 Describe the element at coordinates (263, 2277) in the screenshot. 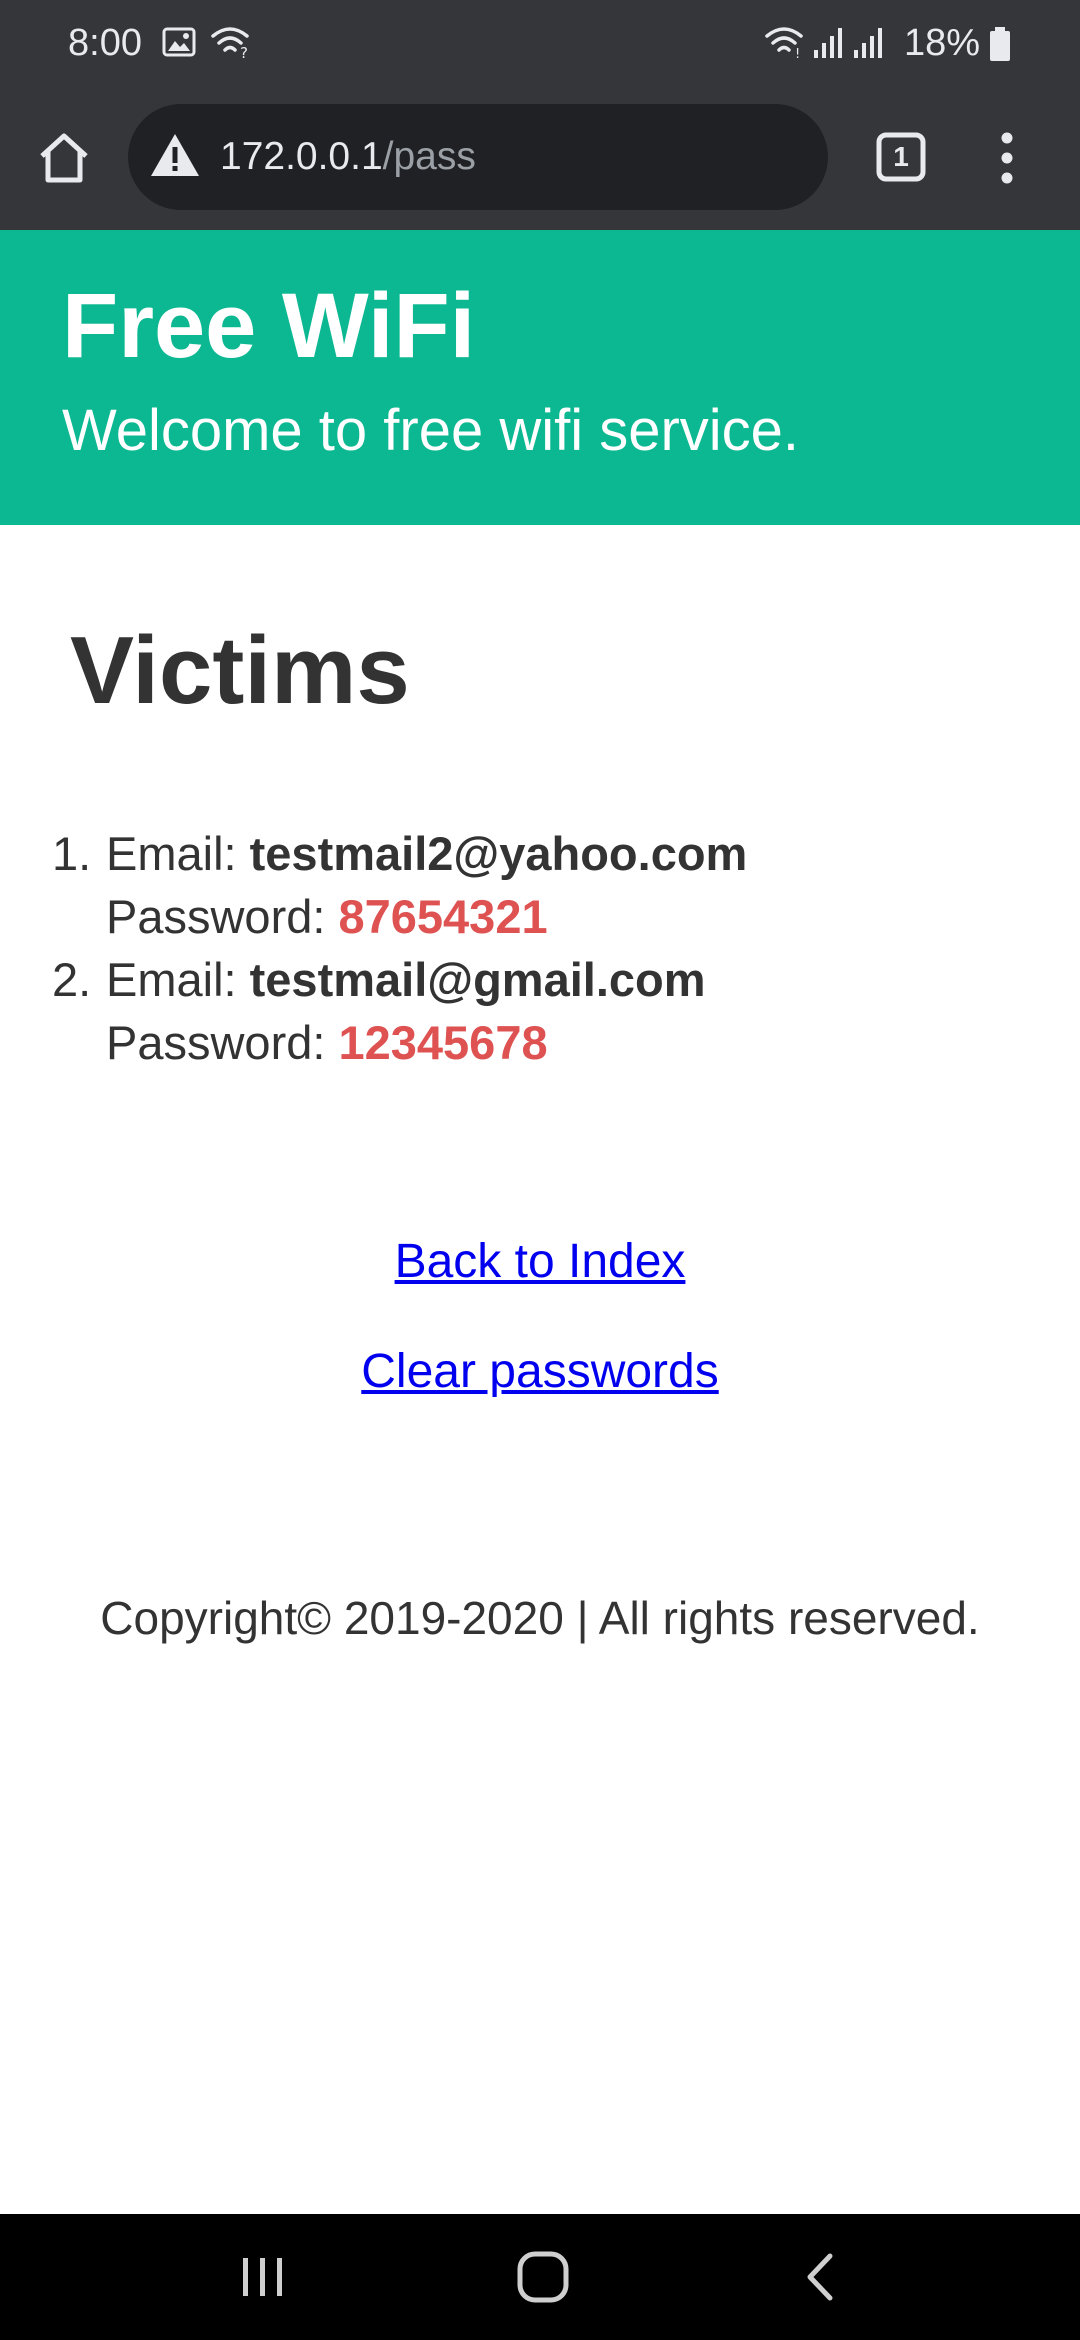

I see `recent-apps-icon` at that location.